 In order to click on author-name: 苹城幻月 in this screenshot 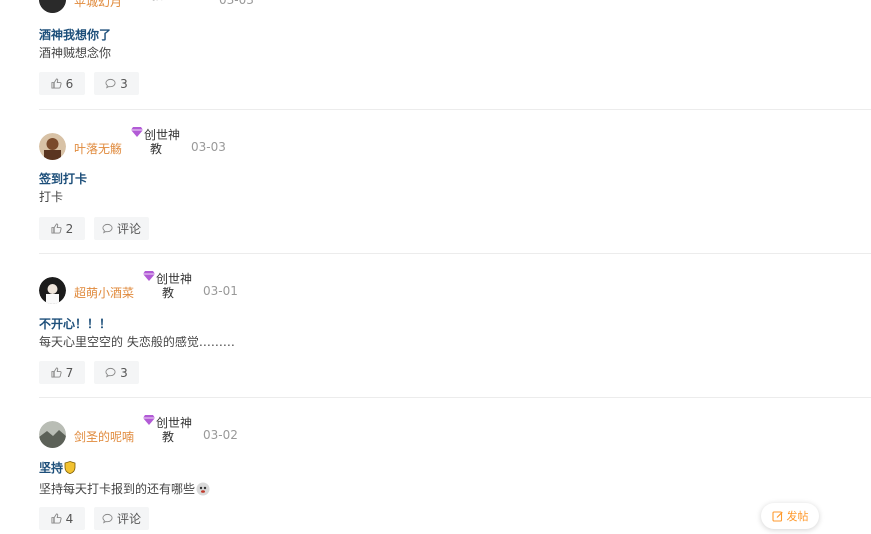, I will do `click(98, 5)`.